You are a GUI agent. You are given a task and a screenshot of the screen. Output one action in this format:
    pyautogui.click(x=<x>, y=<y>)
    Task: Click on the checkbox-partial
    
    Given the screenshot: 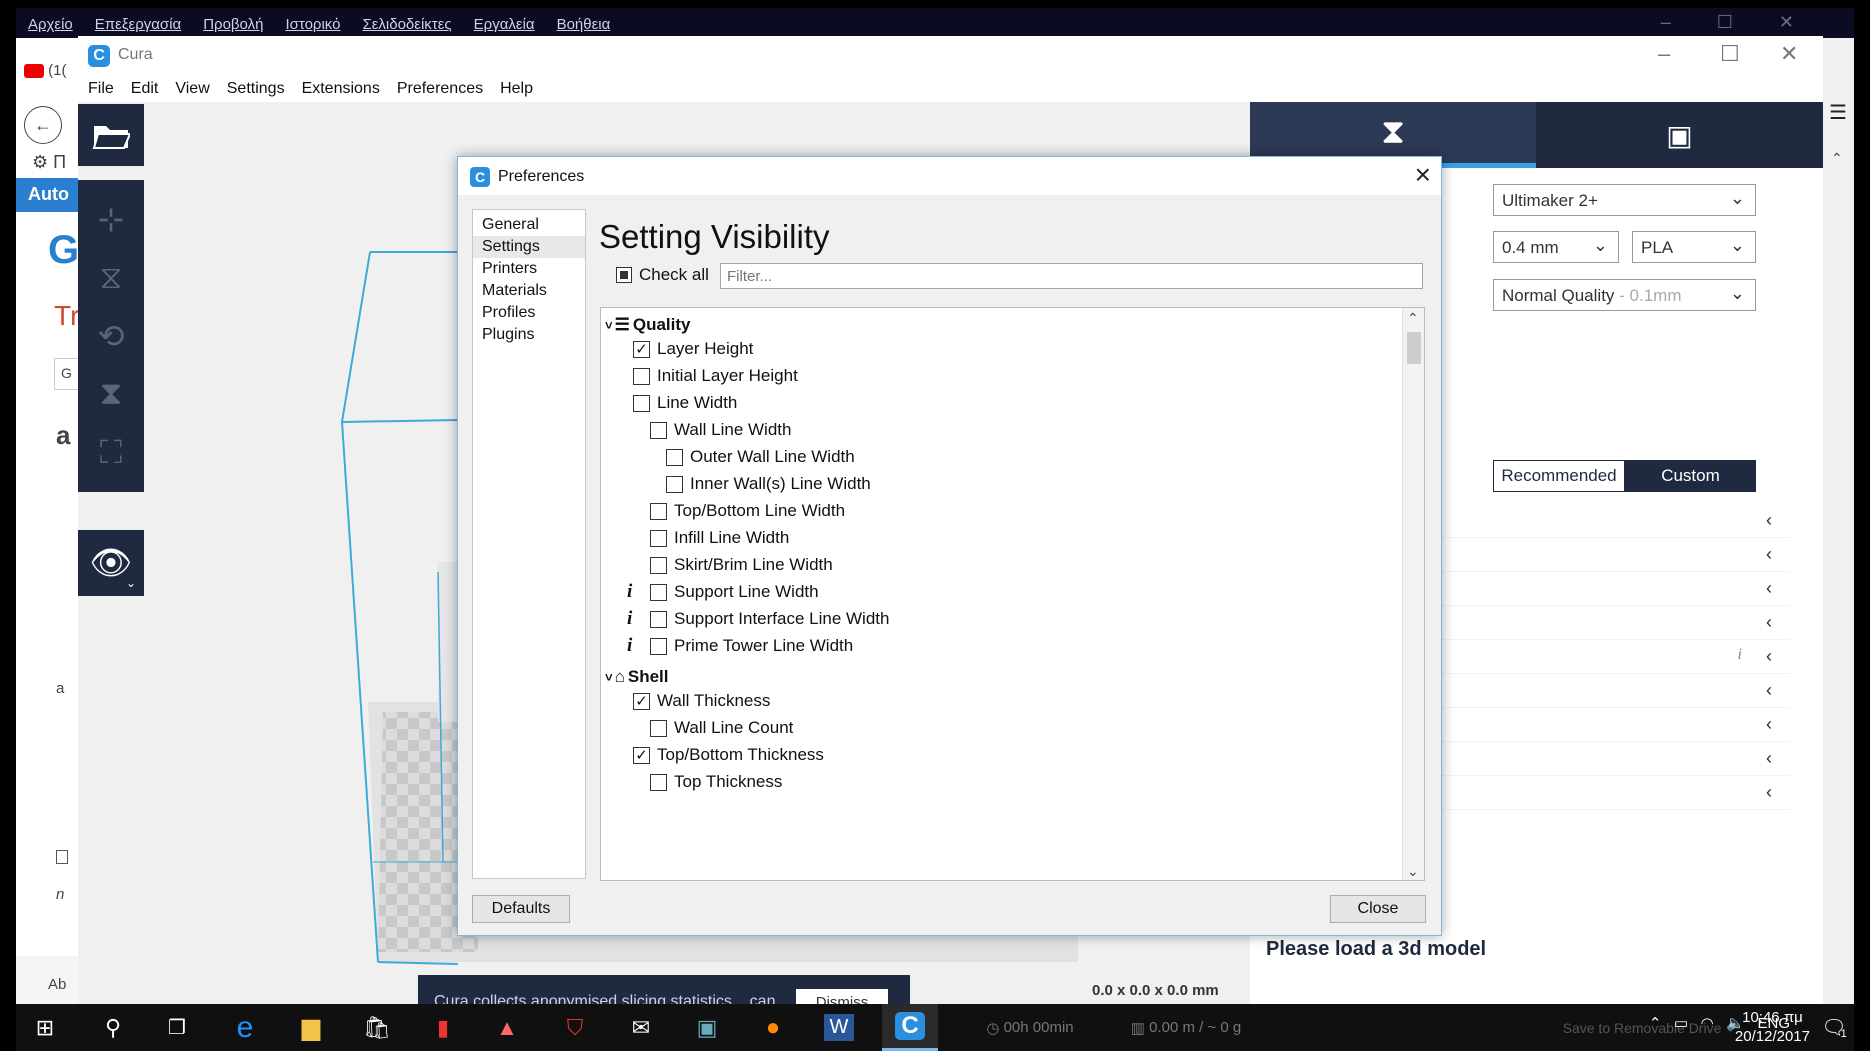 What is the action you would take?
    pyautogui.click(x=624, y=275)
    